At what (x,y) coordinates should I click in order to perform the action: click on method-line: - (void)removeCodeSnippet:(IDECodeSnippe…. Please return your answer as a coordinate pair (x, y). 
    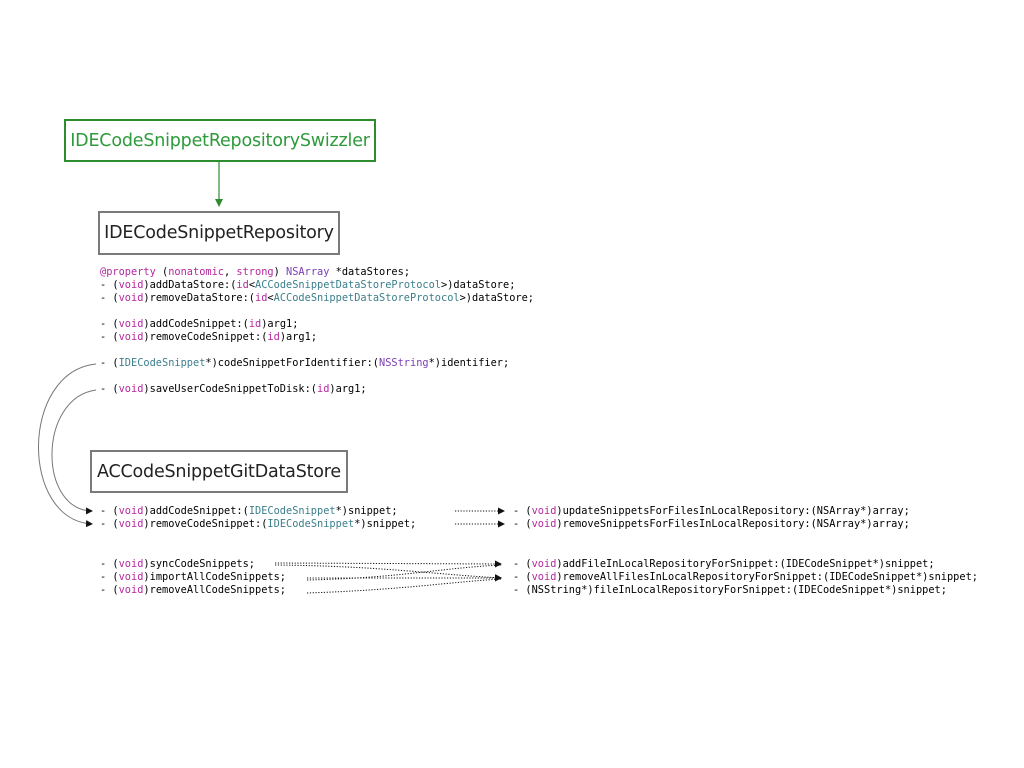
    Looking at the image, I should click on (258, 524).